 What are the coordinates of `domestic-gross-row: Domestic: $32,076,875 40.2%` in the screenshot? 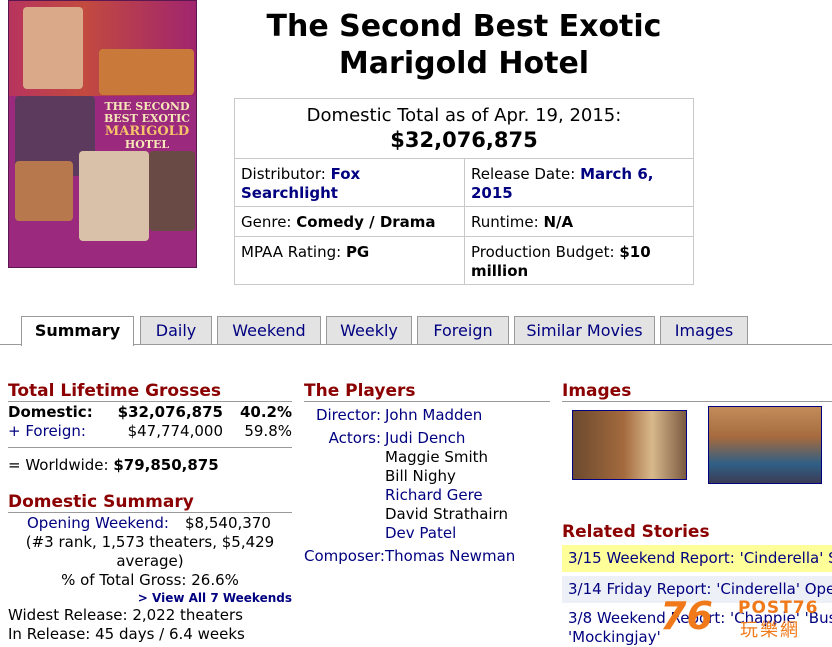 It's located at (150, 412).